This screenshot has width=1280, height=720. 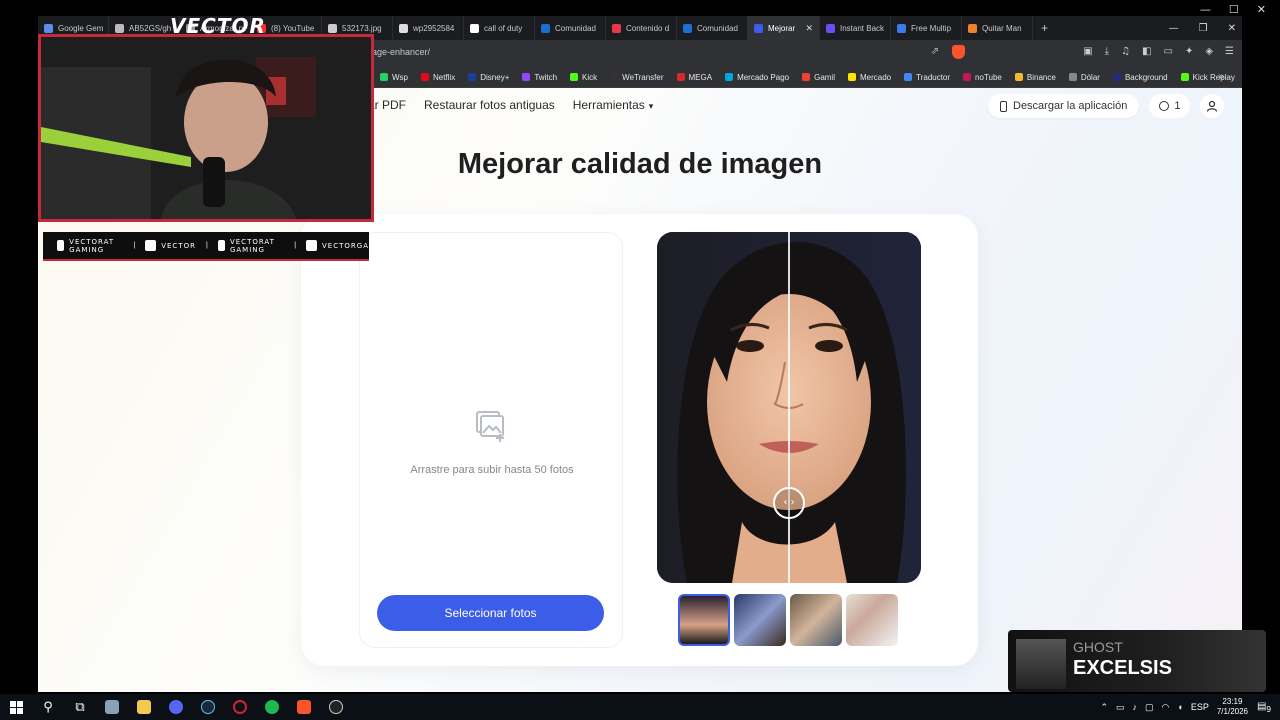 I want to click on credits-badge: 1, so click(x=1170, y=106).